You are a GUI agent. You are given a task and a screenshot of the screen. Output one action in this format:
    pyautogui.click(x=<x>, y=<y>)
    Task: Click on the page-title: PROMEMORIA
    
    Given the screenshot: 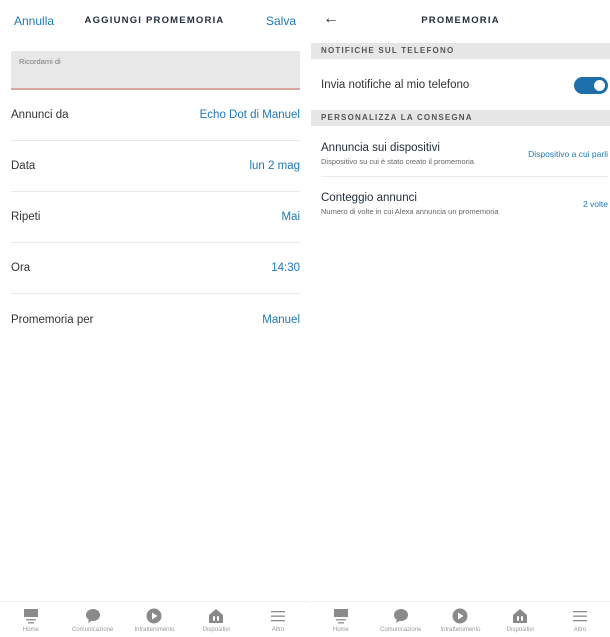 What is the action you would take?
    pyautogui.click(x=460, y=20)
    